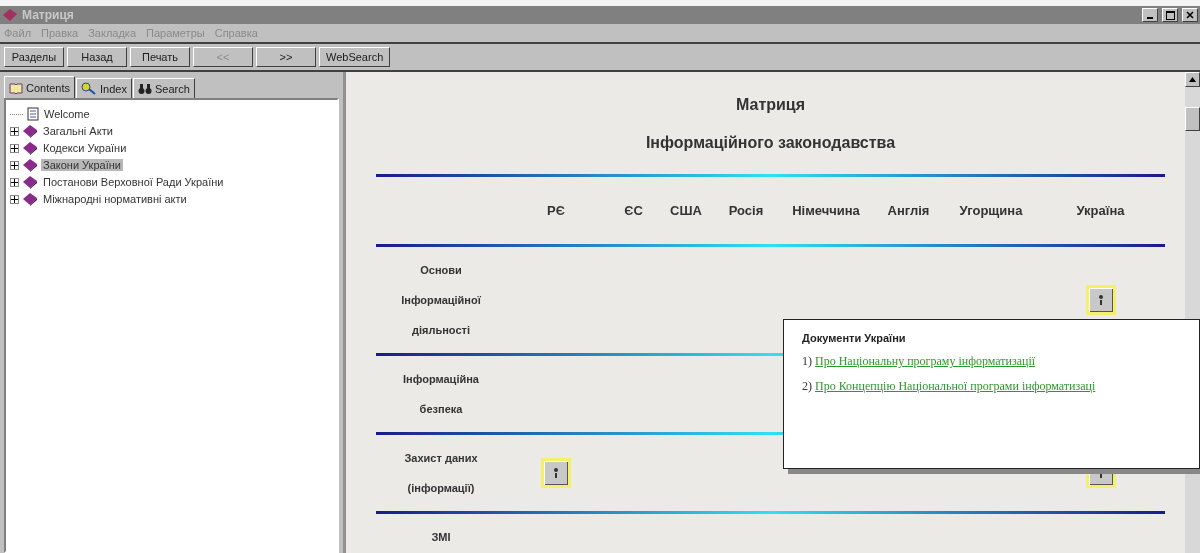 The image size is (1200, 553). Describe the element at coordinates (746, 211) in the screenshot. I see `column-header: Росія` at that location.